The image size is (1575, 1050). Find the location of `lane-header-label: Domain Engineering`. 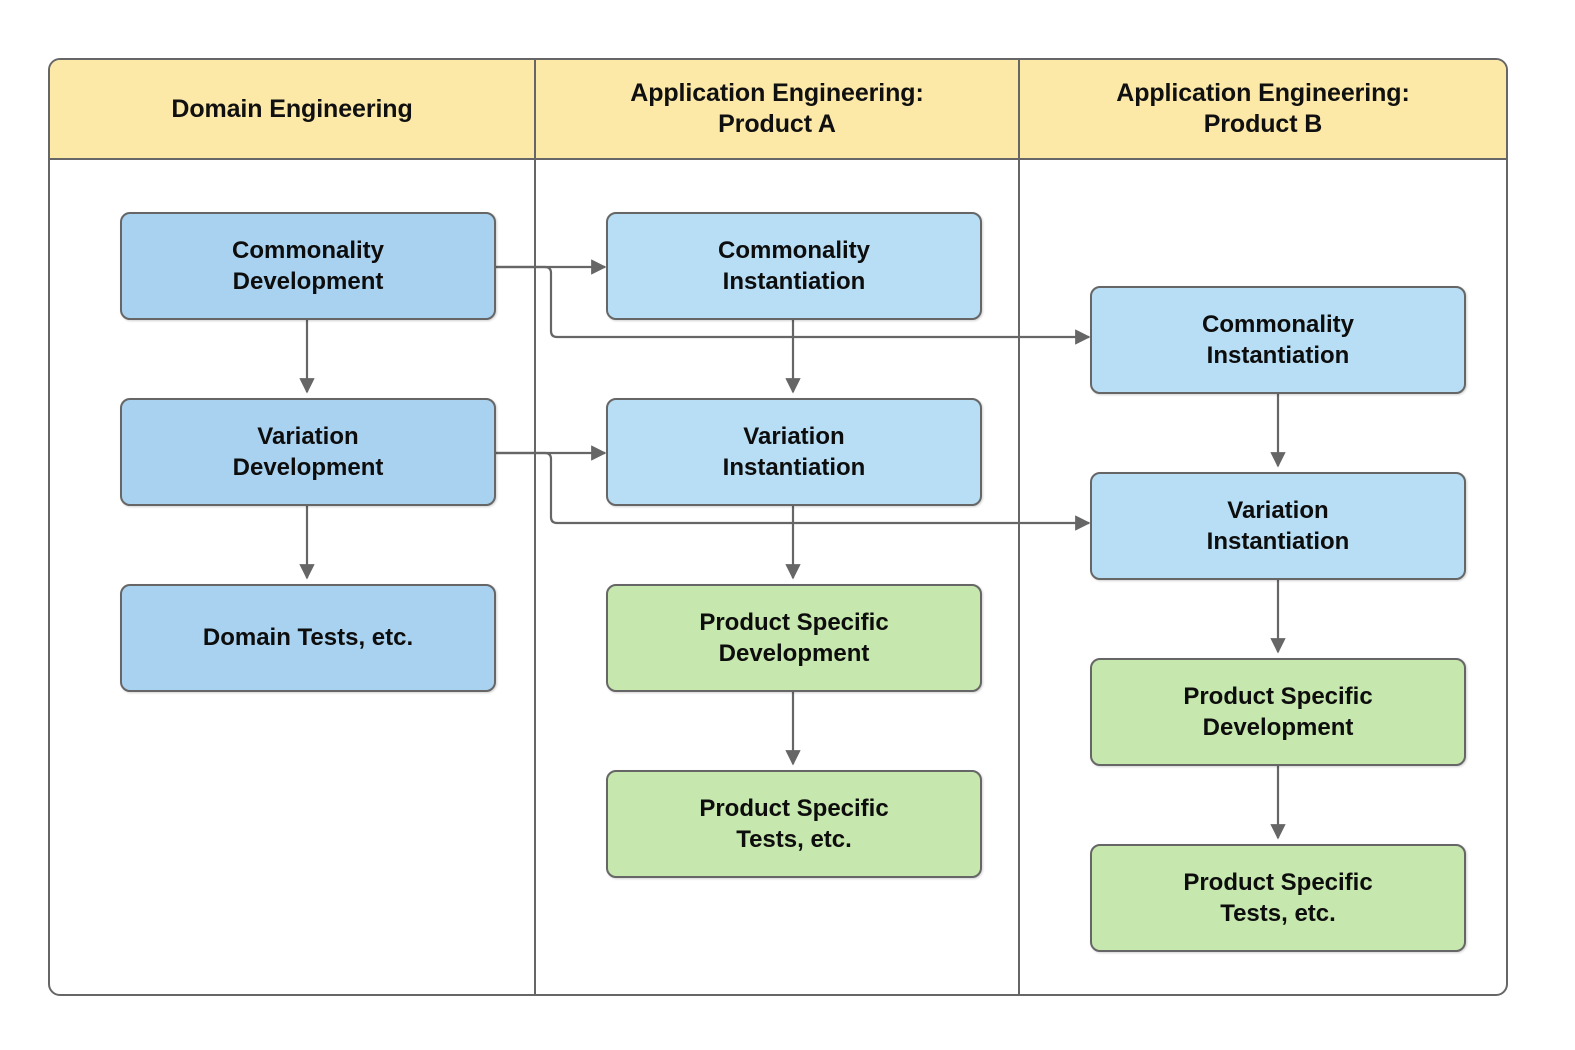

lane-header-label: Domain Engineering is located at coordinates (292, 108).